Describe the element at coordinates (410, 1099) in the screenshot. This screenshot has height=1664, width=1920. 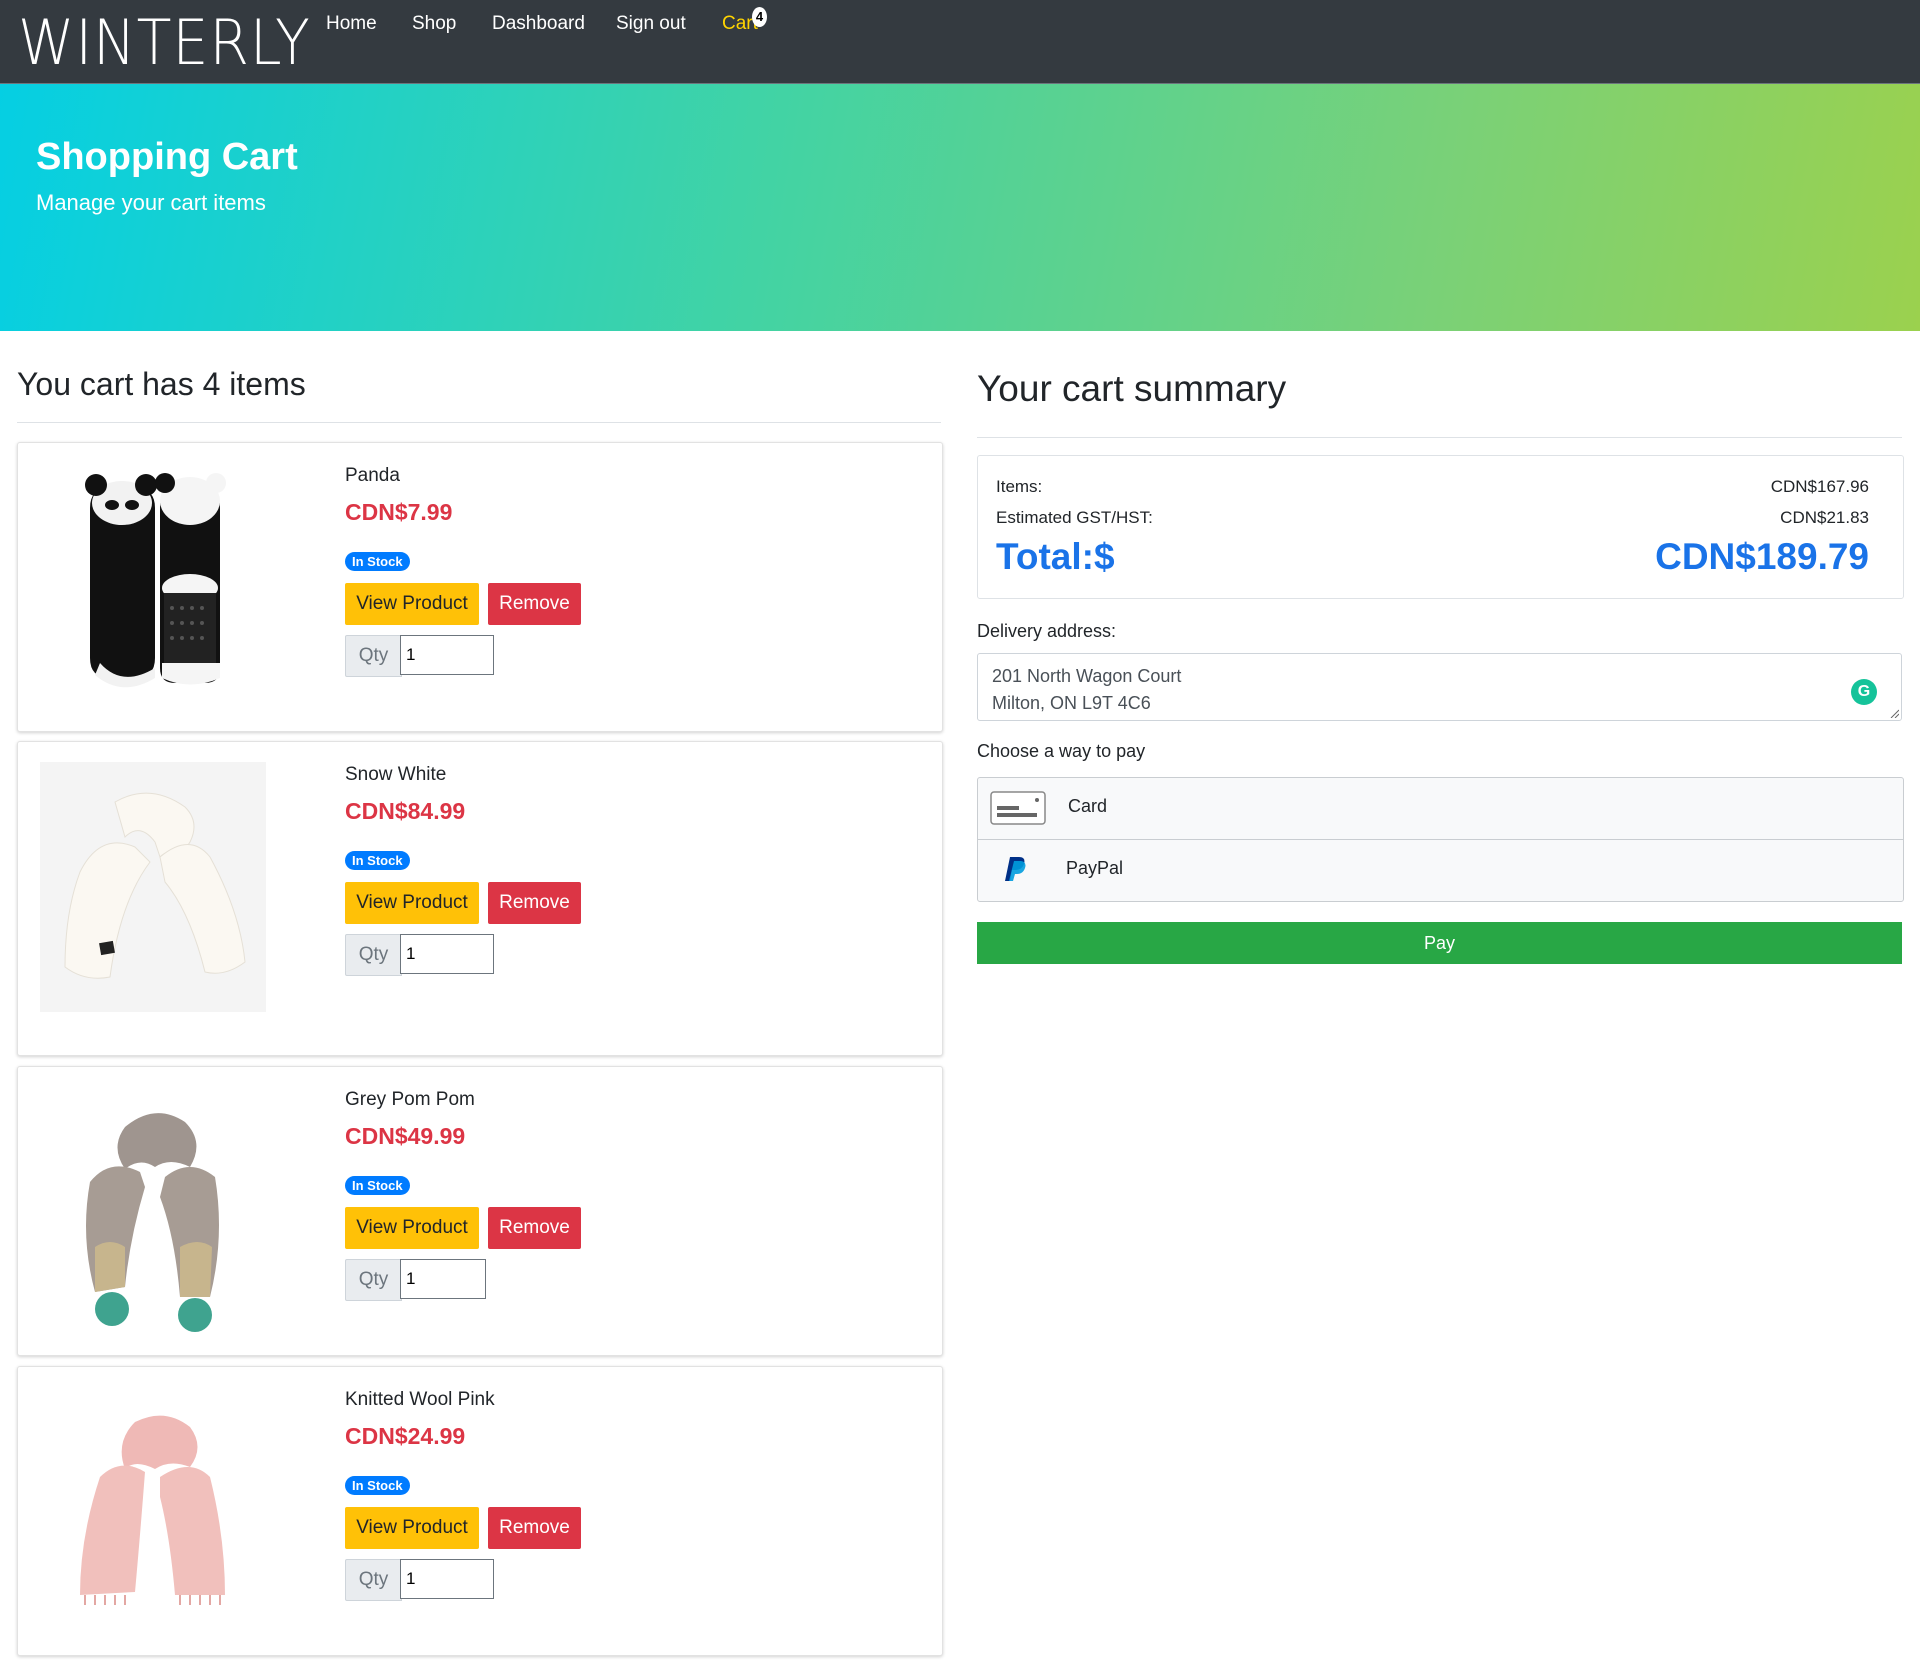
I see `item-name: Grey Pom Pom` at that location.